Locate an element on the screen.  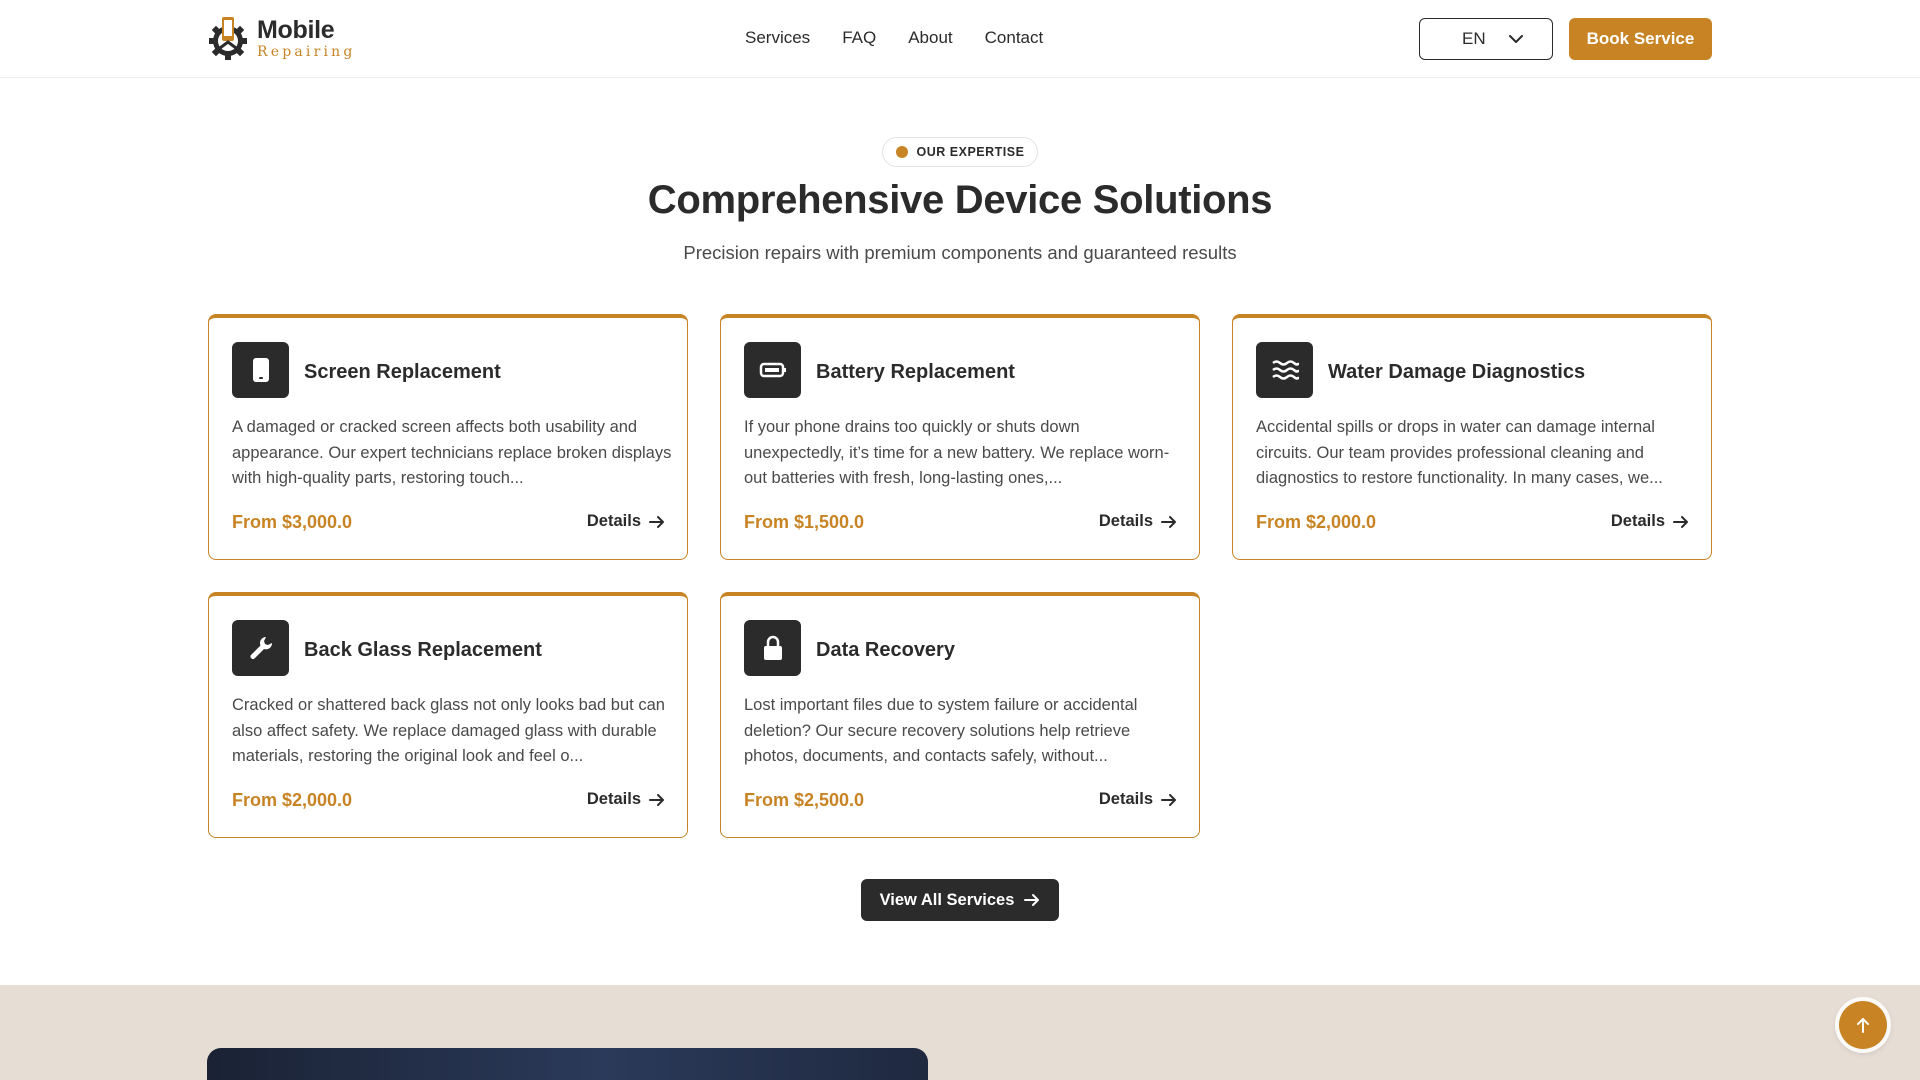
scroll-to-top-button is located at coordinates (1863, 1025).